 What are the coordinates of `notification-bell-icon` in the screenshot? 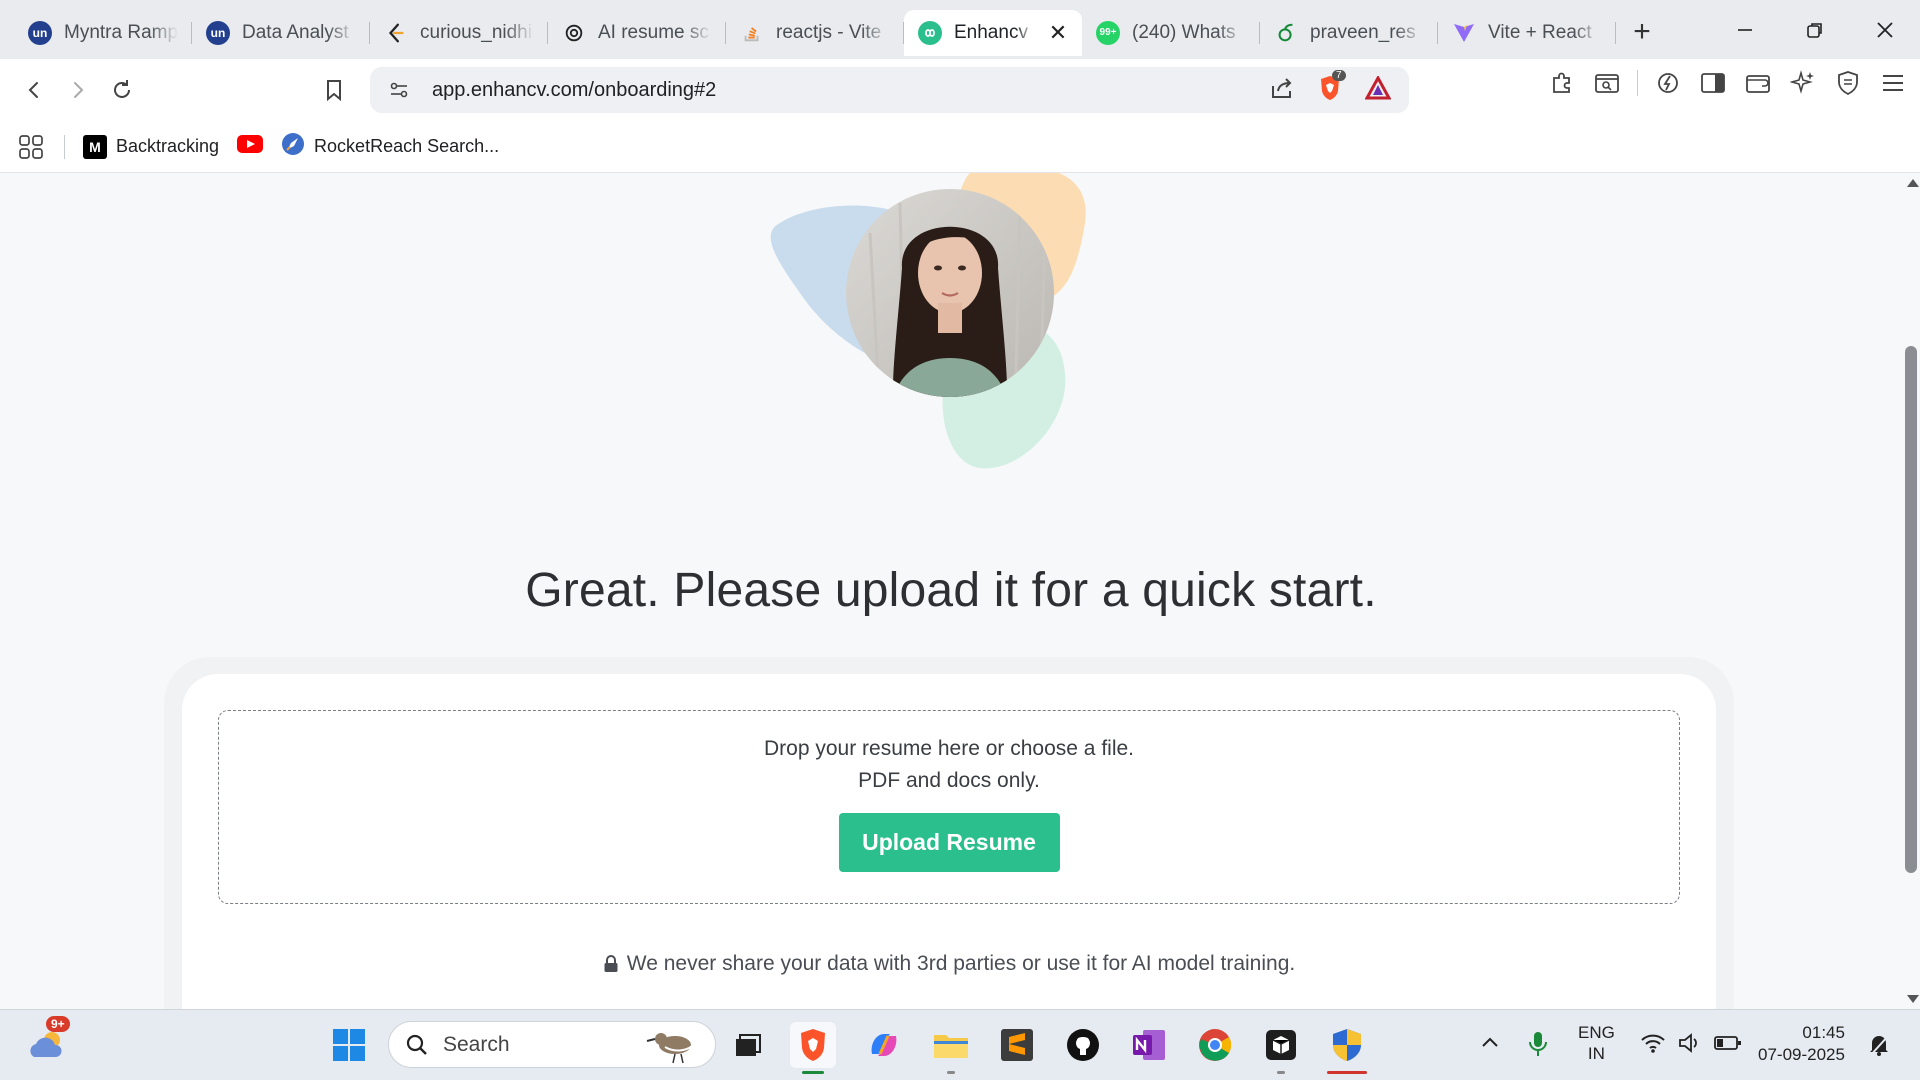 It's located at (1879, 1046).